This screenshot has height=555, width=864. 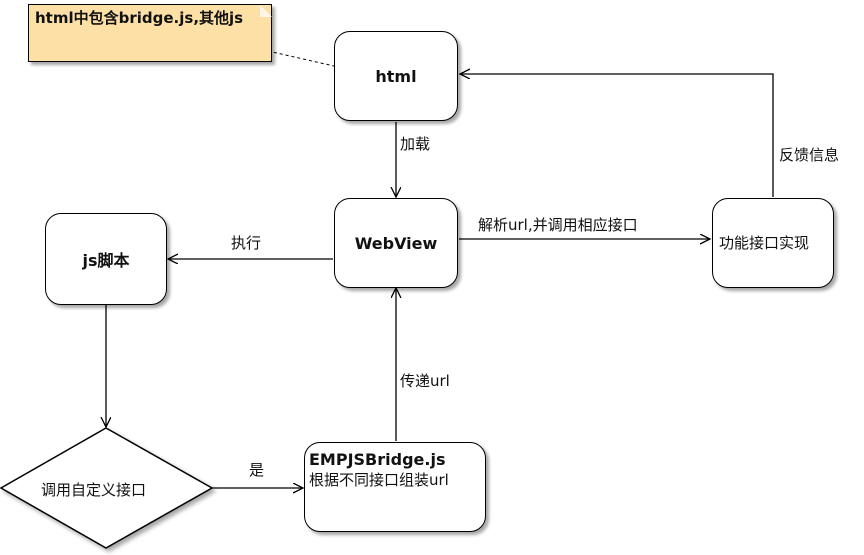 What do you see at coordinates (94, 490) in the screenshot?
I see `decision-label: 调用自定义接口` at bounding box center [94, 490].